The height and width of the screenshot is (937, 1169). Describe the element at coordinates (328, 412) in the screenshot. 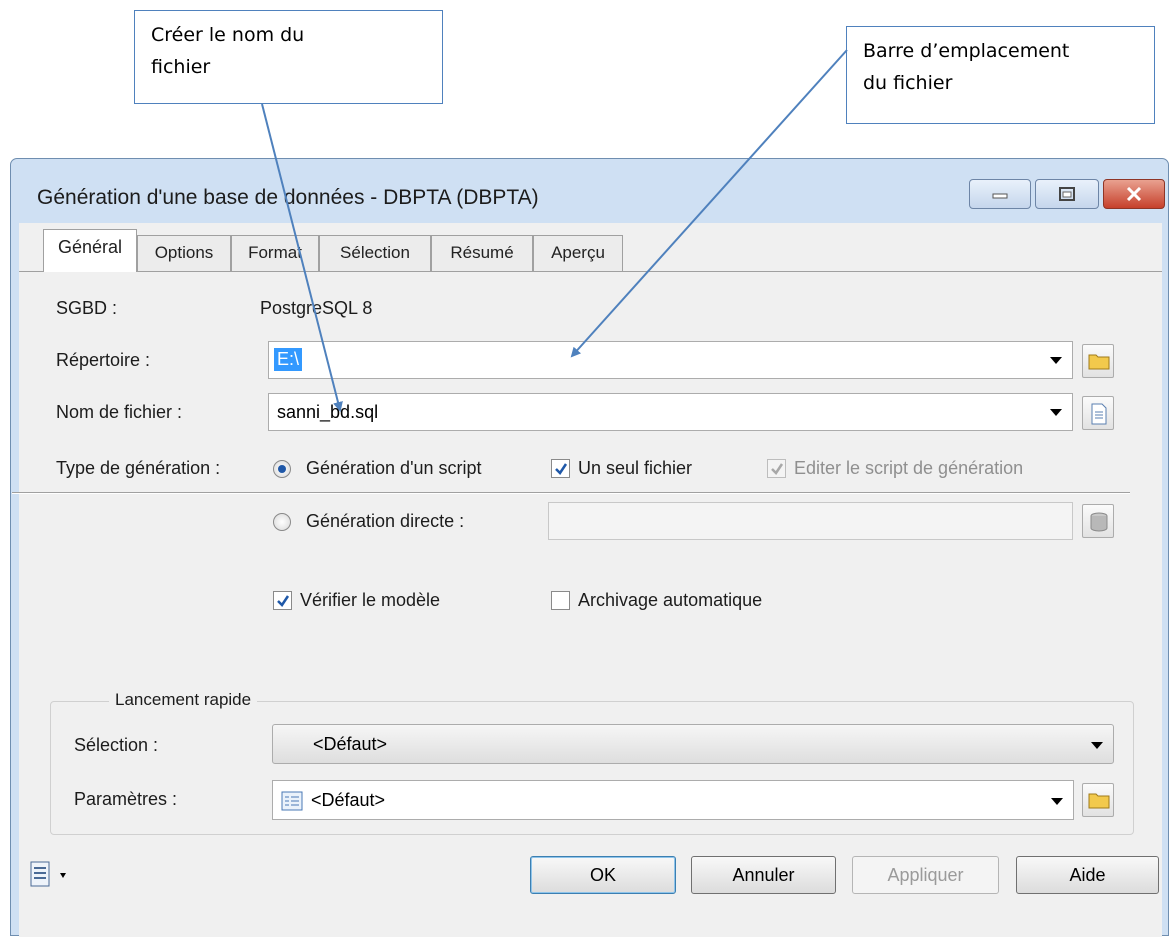

I see `nom-fichier-value: sanni_bd.sql` at that location.